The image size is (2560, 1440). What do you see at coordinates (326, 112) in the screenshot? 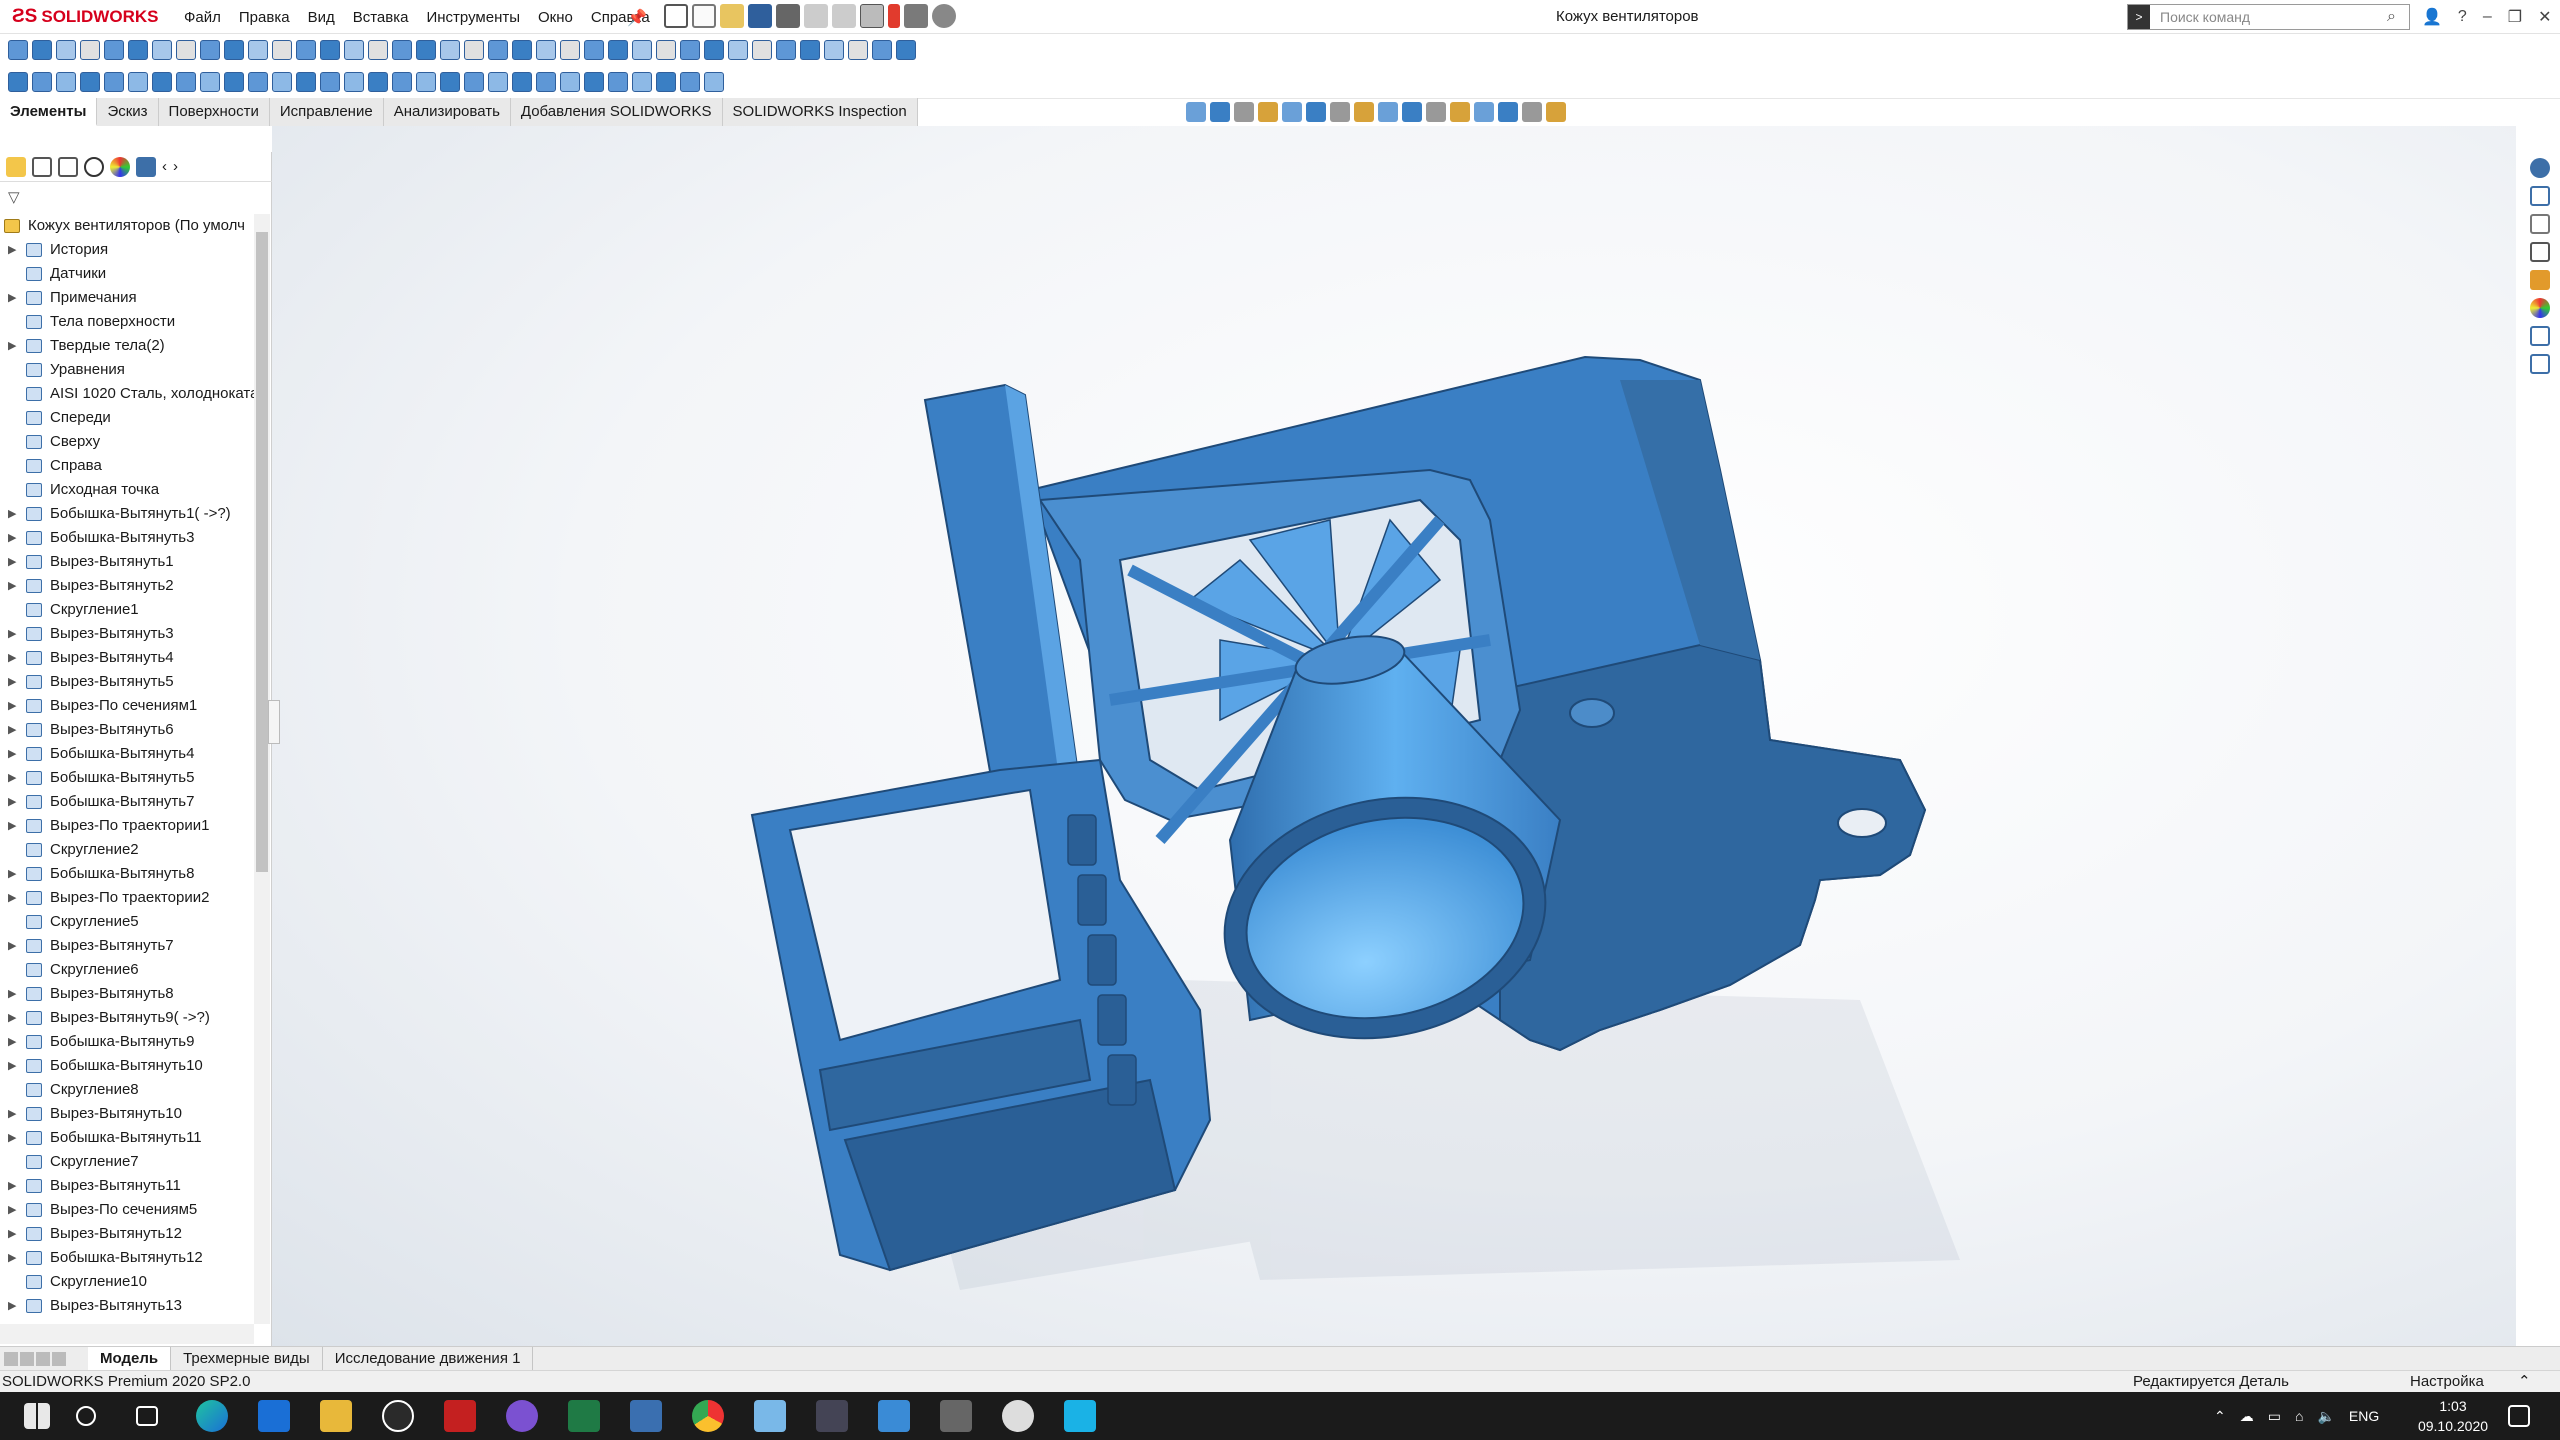
I see `command-tab: Исправление` at bounding box center [326, 112].